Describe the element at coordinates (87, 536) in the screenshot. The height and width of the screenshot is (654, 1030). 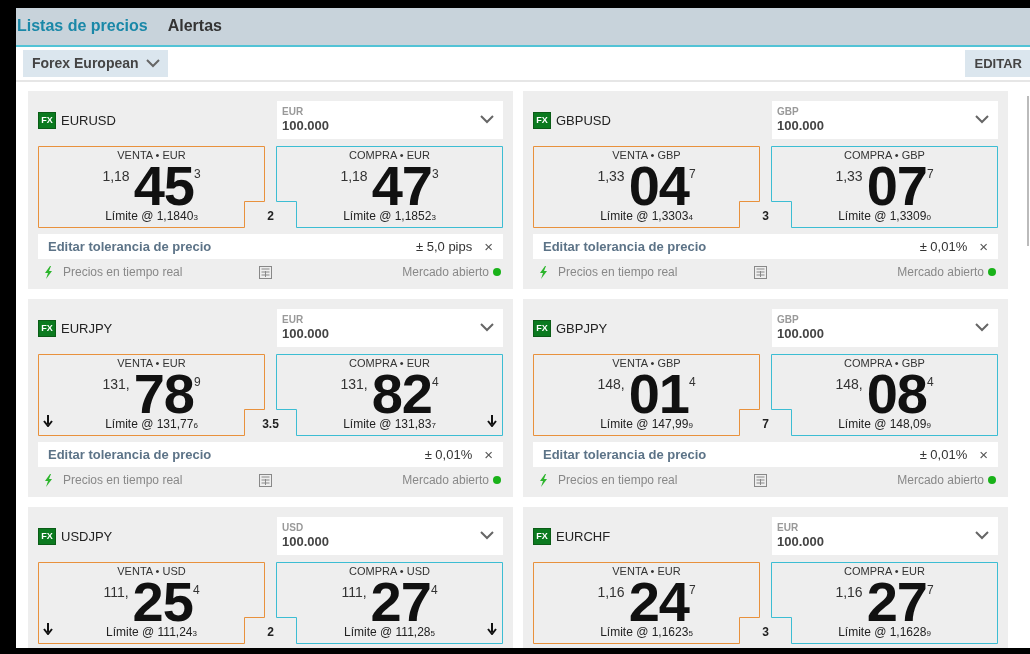
I see `symbol-name: USDJPY` at that location.